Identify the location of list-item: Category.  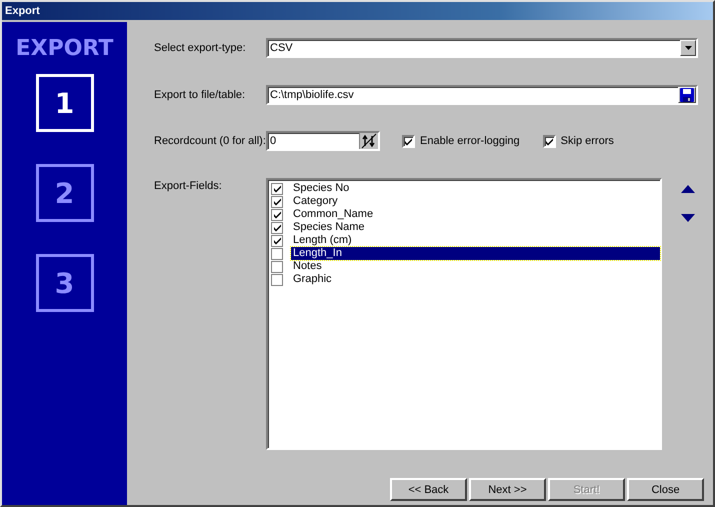
(475, 201).